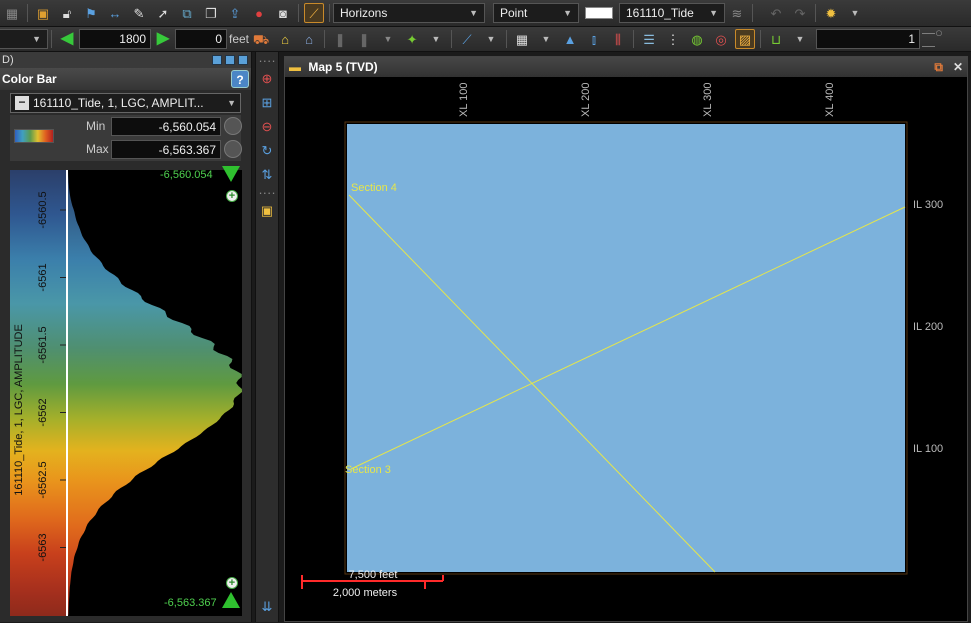 This screenshot has width=971, height=623. Describe the element at coordinates (126, 138) in the screenshot. I see `min-max-box: Min Max` at that location.